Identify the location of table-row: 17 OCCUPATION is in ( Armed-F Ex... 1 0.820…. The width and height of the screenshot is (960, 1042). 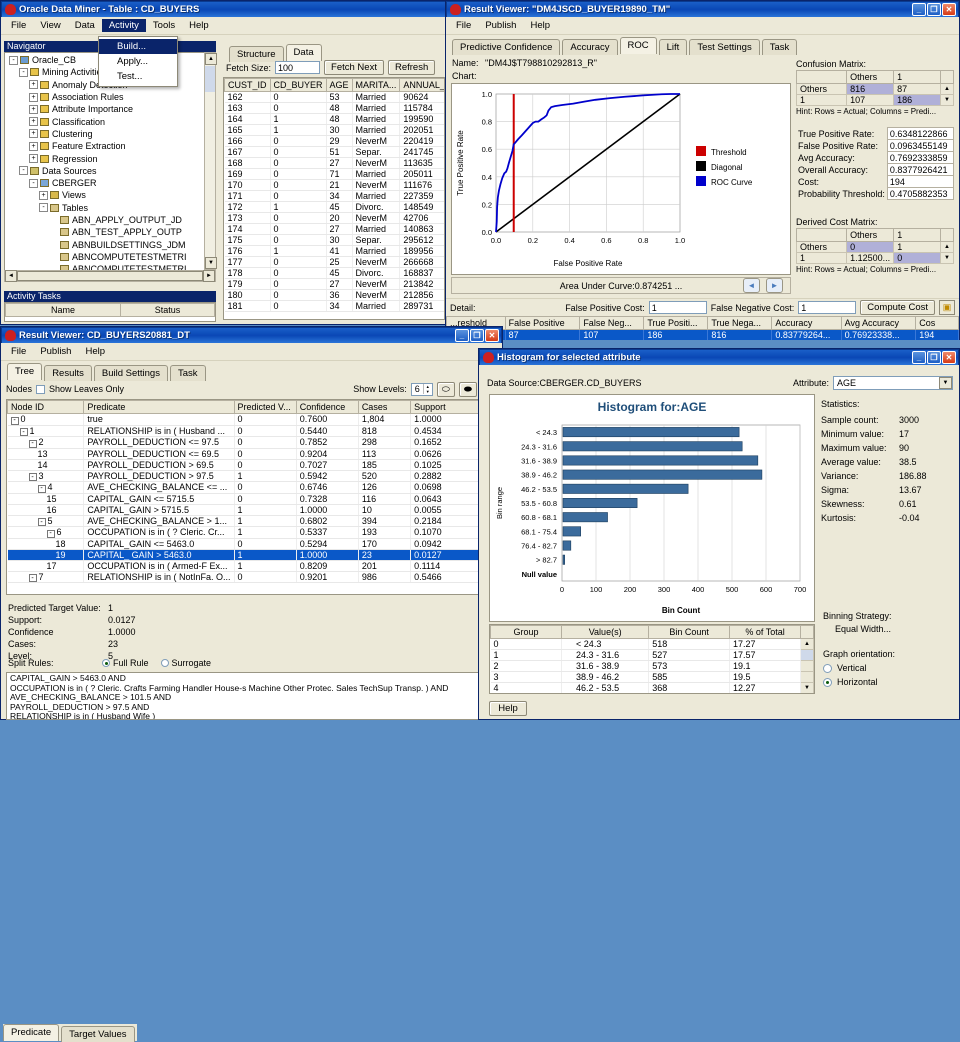
(247, 566).